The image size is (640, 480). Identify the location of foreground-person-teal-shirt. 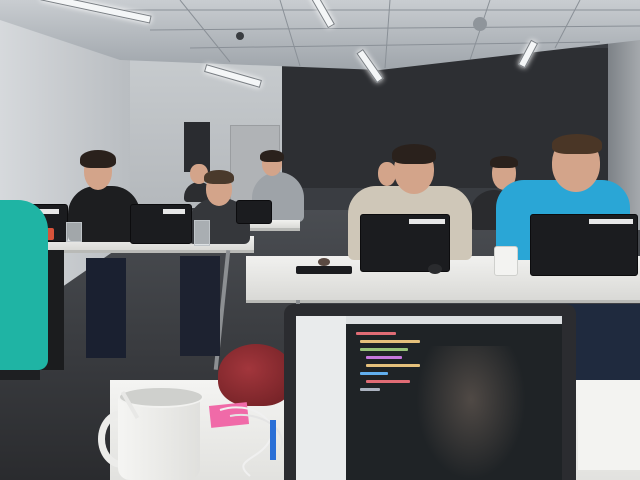
(24, 285).